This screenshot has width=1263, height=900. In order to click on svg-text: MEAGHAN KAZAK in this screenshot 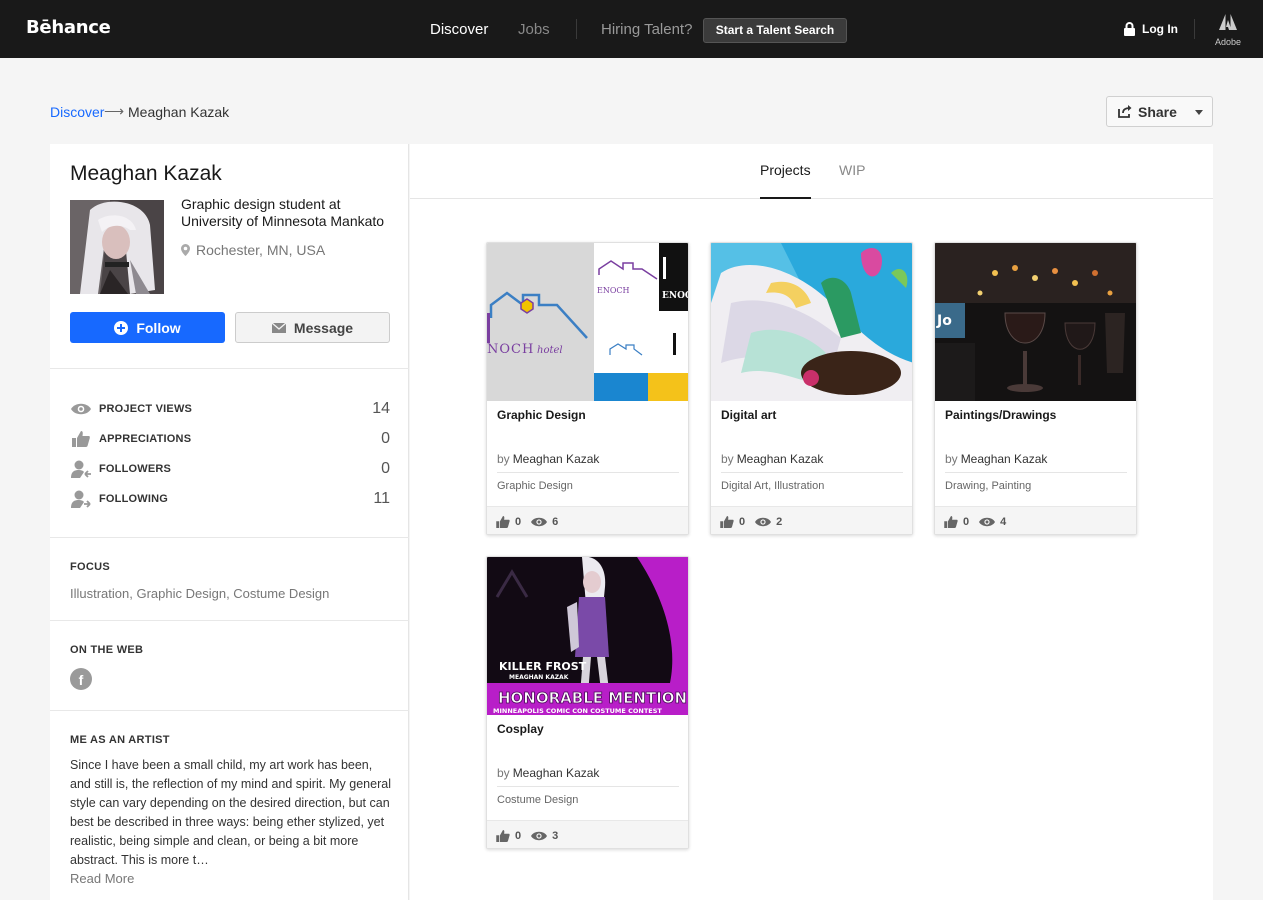, I will do `click(539, 677)`.